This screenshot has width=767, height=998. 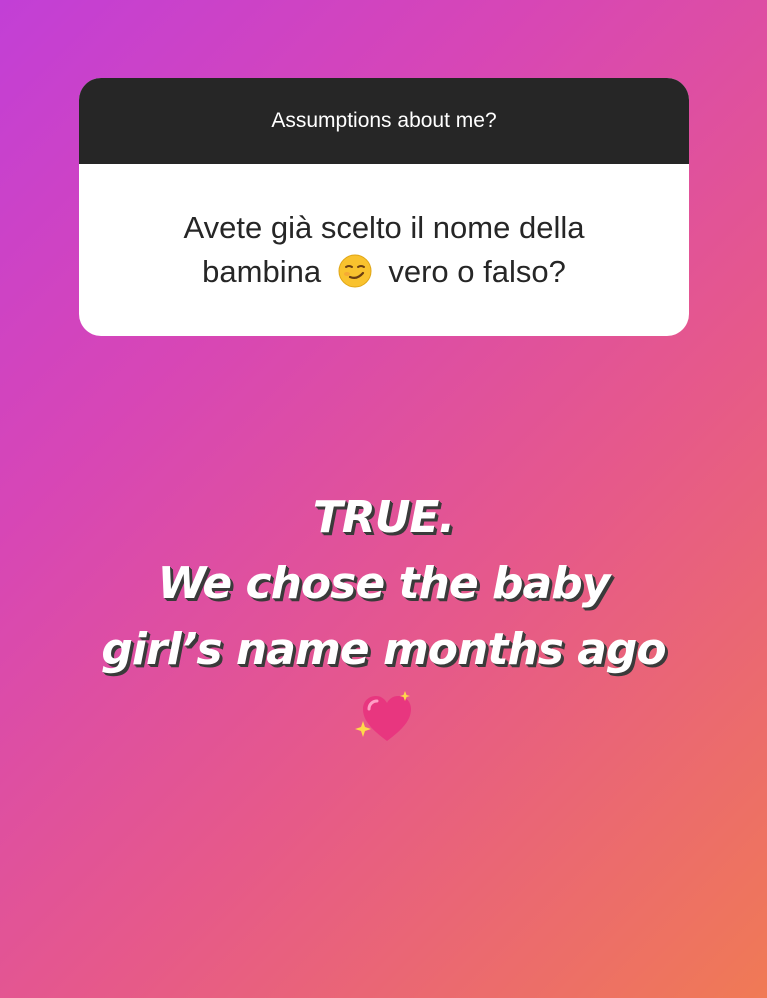 What do you see at coordinates (383, 649) in the screenshot?
I see `answer-line-3: girl’s name months ago` at bounding box center [383, 649].